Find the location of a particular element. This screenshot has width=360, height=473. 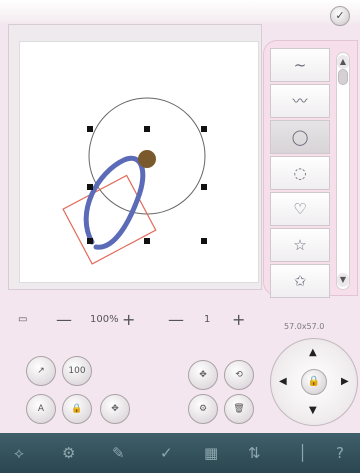

delete-button: 🗑 is located at coordinates (239, 409).